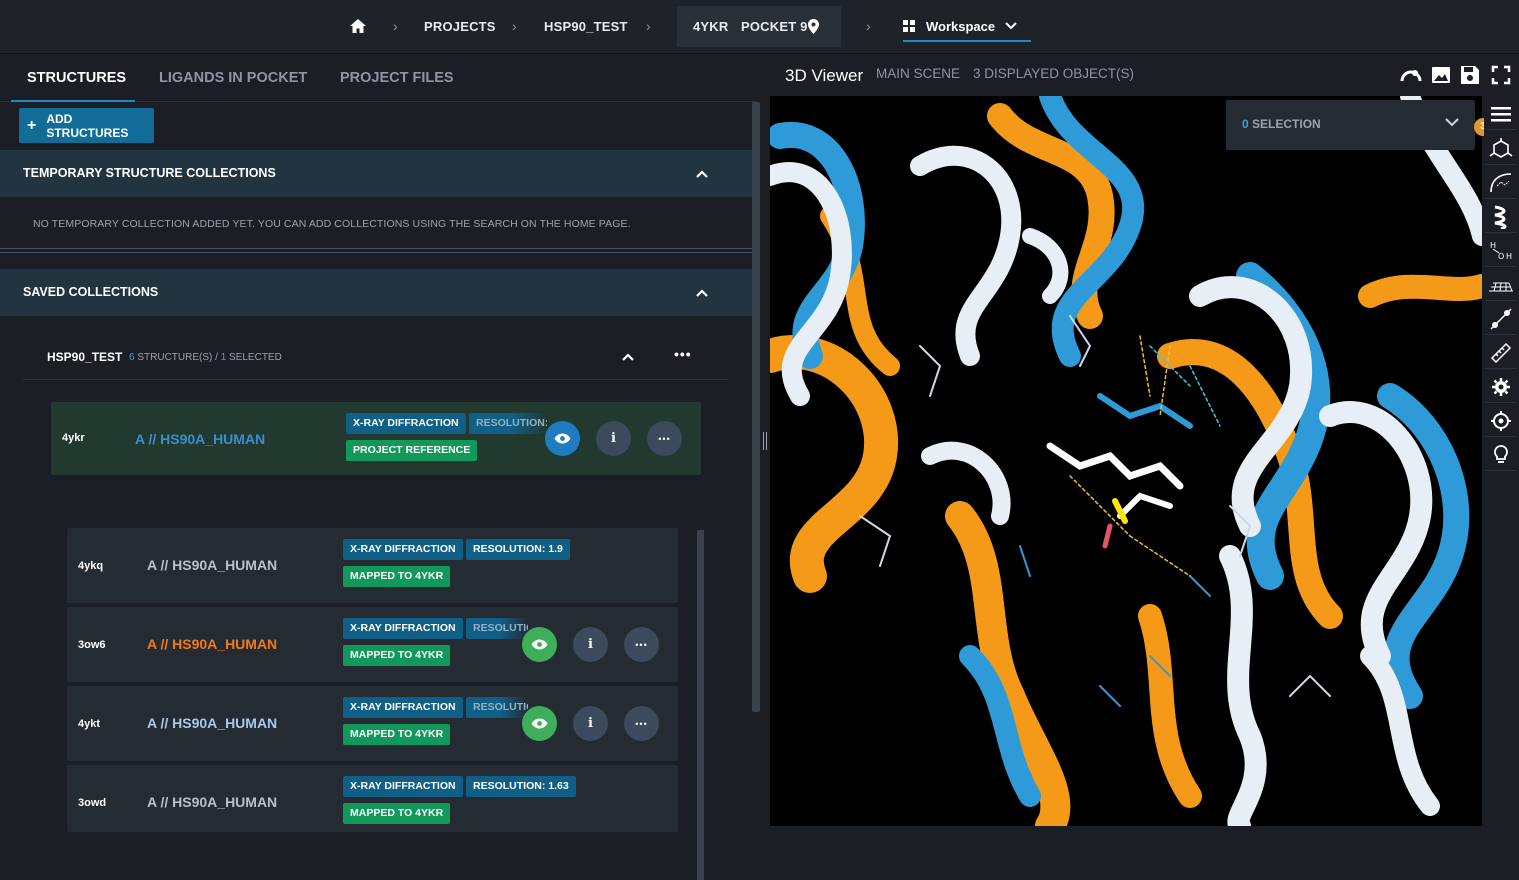 This screenshot has width=1519, height=880. Describe the element at coordinates (1501, 149) in the screenshot. I see `molecule-button` at that location.